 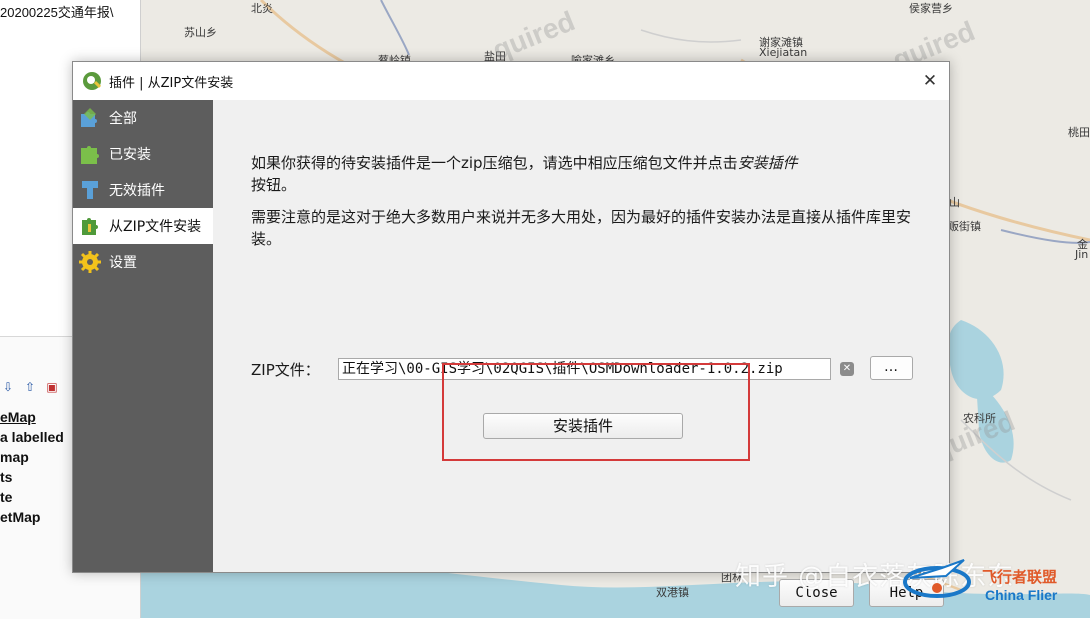 I want to click on invalid-plugin-icon, so click(x=90, y=190).